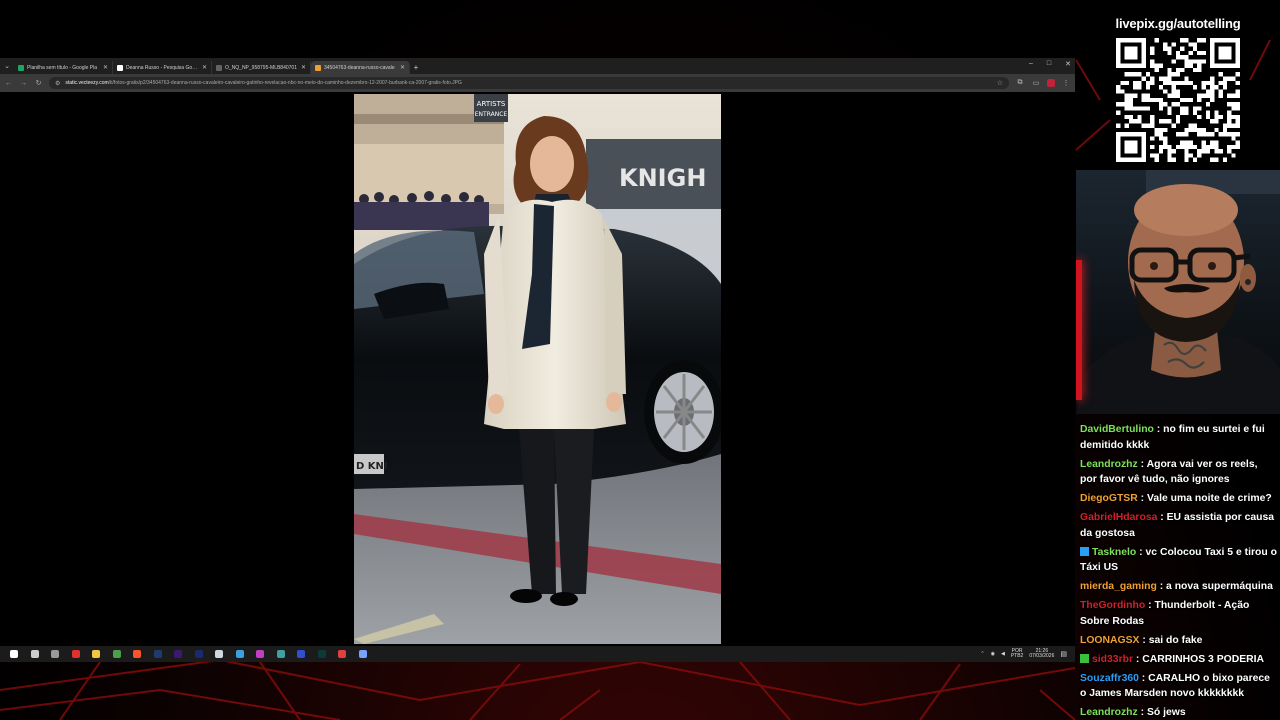  I want to click on browser-tab: 34504763-deanna-russo-cavale ✕, so click(360, 67).